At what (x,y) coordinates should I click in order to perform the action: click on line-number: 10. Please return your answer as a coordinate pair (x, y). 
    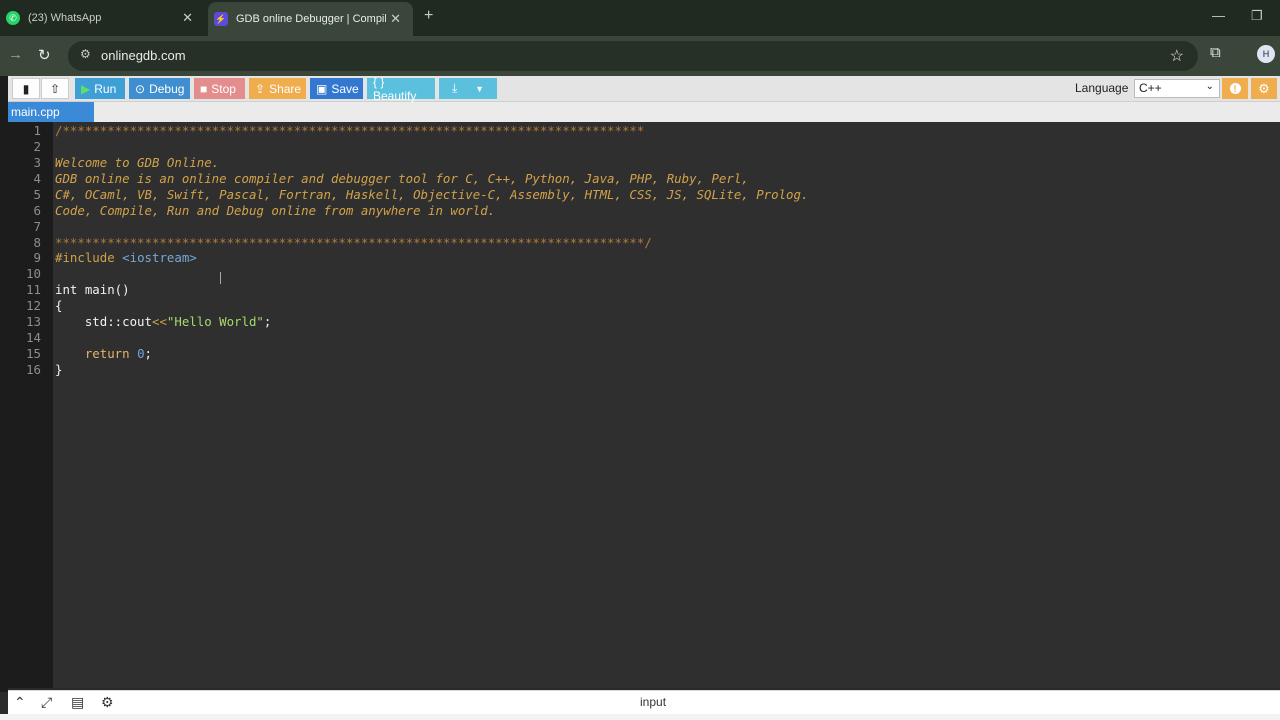
    Looking at the image, I should click on (33, 273).